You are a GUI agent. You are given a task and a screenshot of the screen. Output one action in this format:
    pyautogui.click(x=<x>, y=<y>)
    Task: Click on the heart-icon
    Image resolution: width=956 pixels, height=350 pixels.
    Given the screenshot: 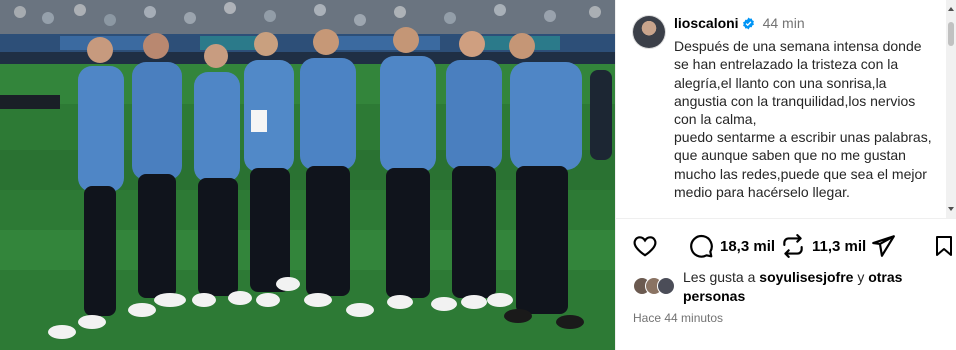 What is the action you would take?
    pyautogui.click(x=645, y=246)
    